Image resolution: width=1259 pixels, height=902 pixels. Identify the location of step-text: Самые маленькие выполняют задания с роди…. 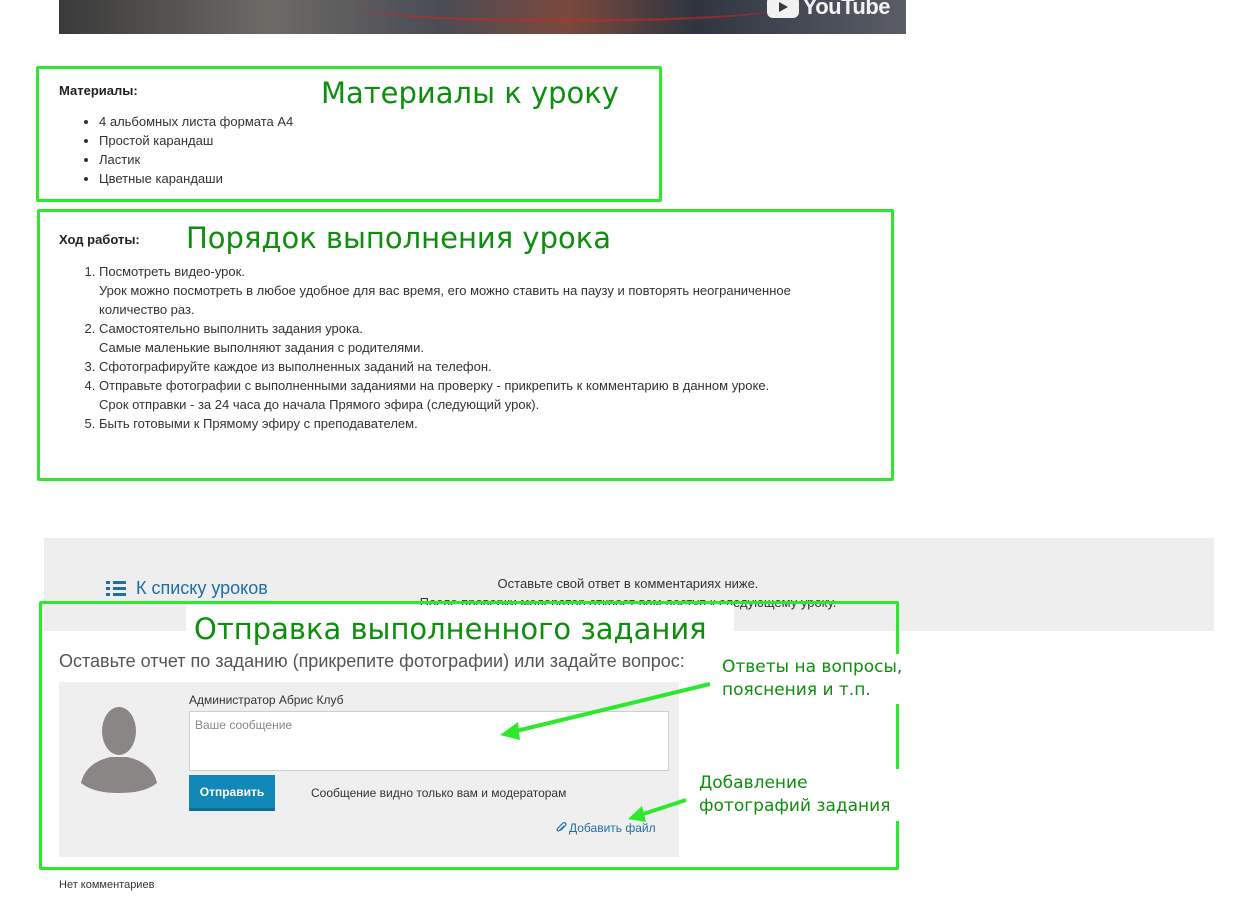
(261, 347).